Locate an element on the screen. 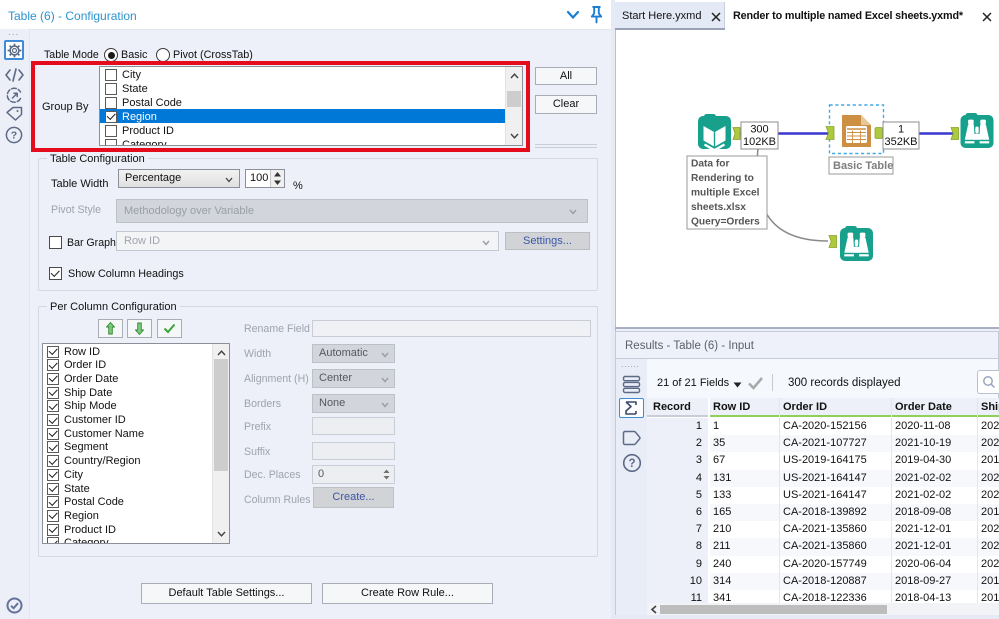 Image resolution: width=999 pixels, height=619 pixels. svg-text: 300 is located at coordinates (759, 130).